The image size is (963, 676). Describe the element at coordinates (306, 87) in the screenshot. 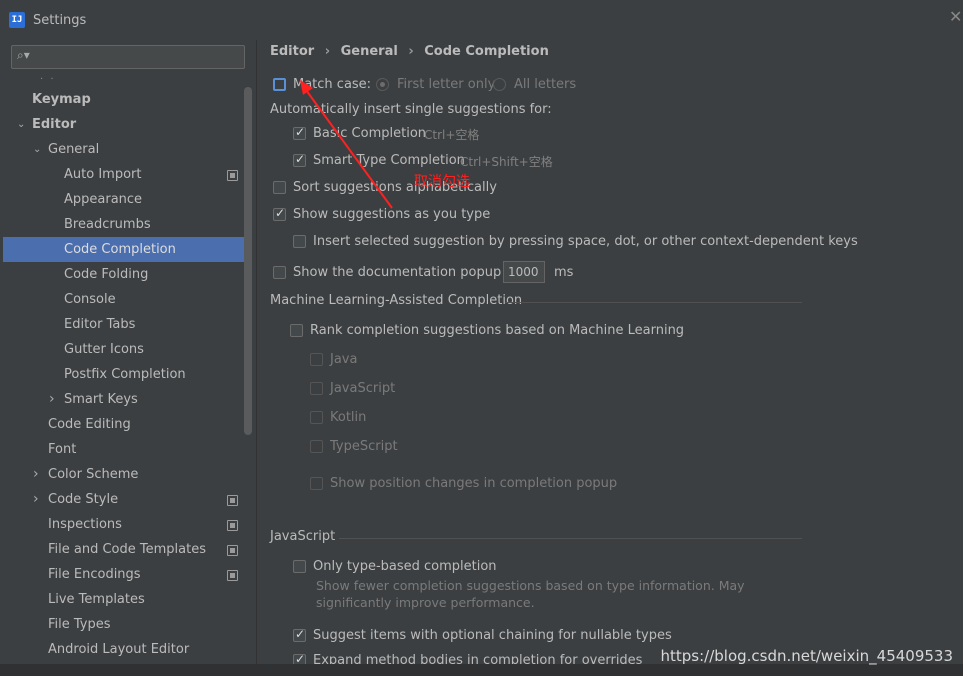

I see `annotation-arrow-head` at that location.